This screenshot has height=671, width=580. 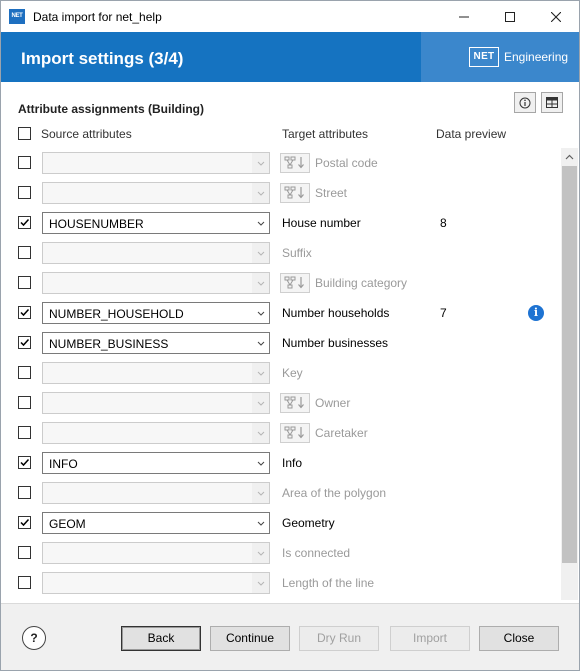 I want to click on info-toggle-button, so click(x=525, y=102).